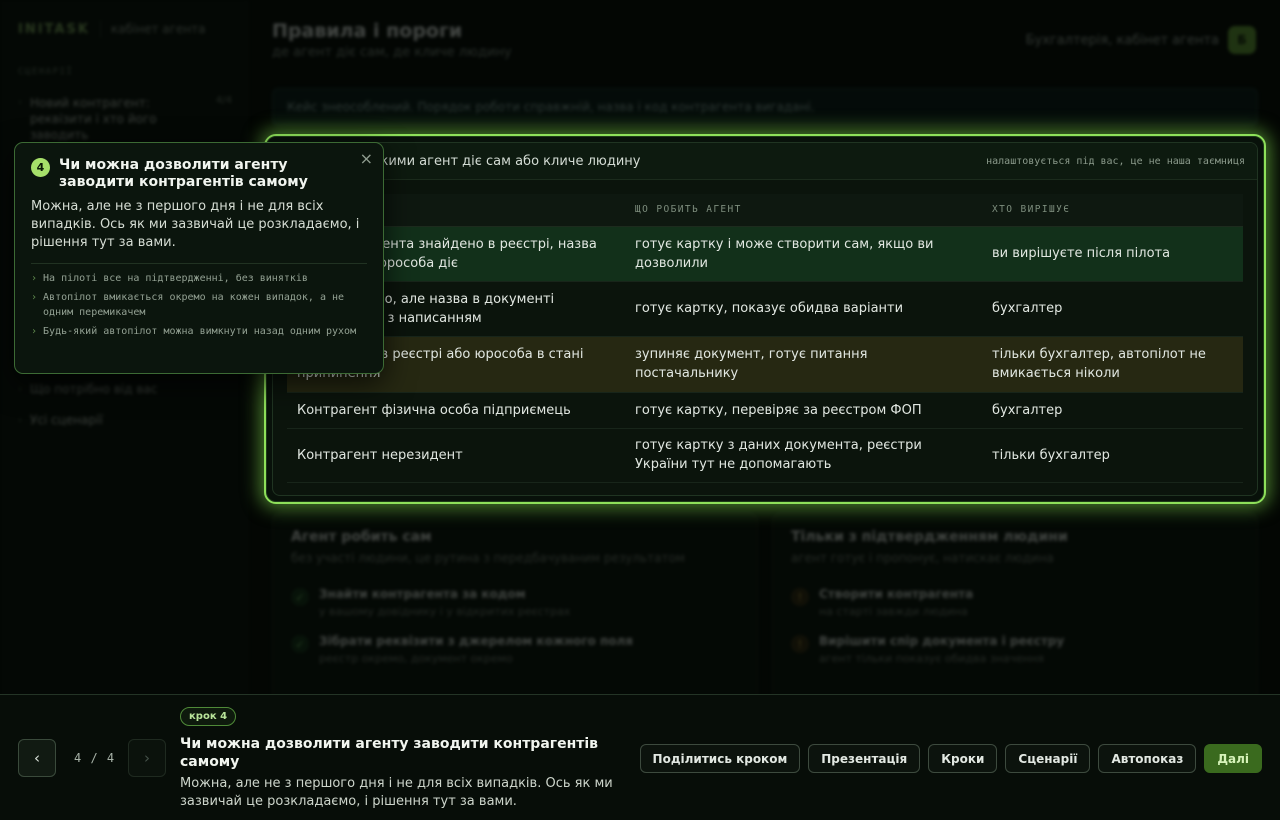 The image size is (1280, 820). Describe the element at coordinates (456, 410) in the screenshot. I see `cell-situation: Контрагент фізична особа підприємець` at that location.